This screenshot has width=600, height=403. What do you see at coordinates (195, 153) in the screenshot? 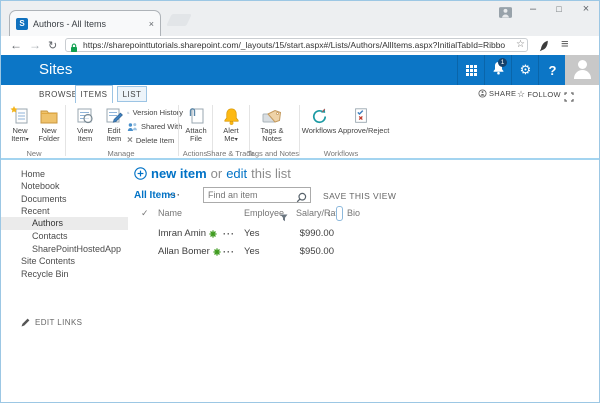
I see `ribbon-group-actions: Actions` at bounding box center [195, 153].